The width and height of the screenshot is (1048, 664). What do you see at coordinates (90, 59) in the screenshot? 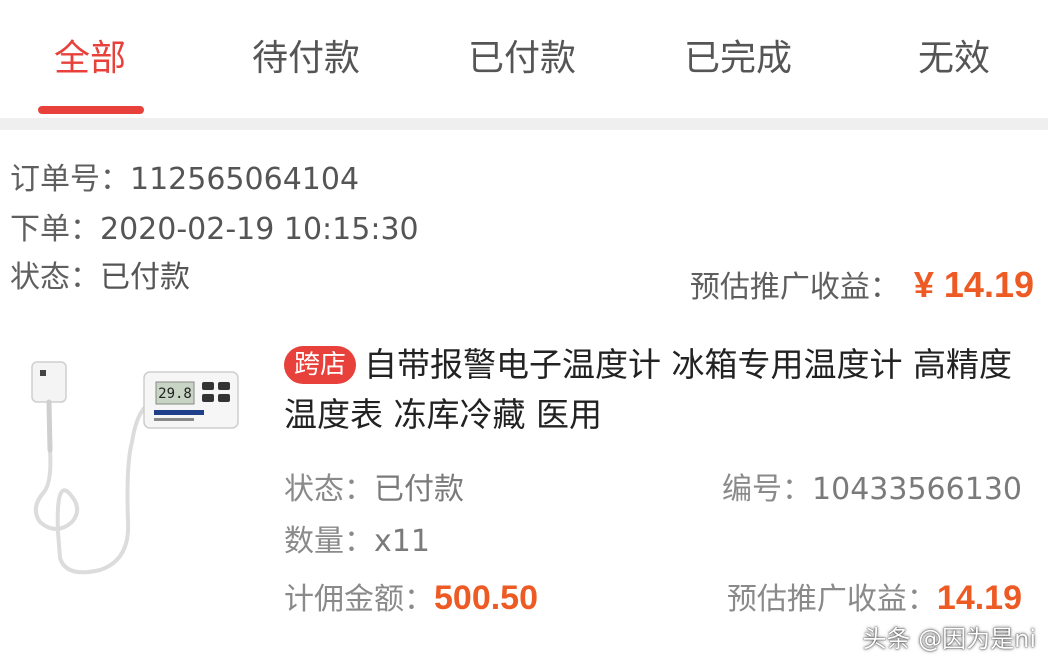
I see `tab-all: 全部` at bounding box center [90, 59].